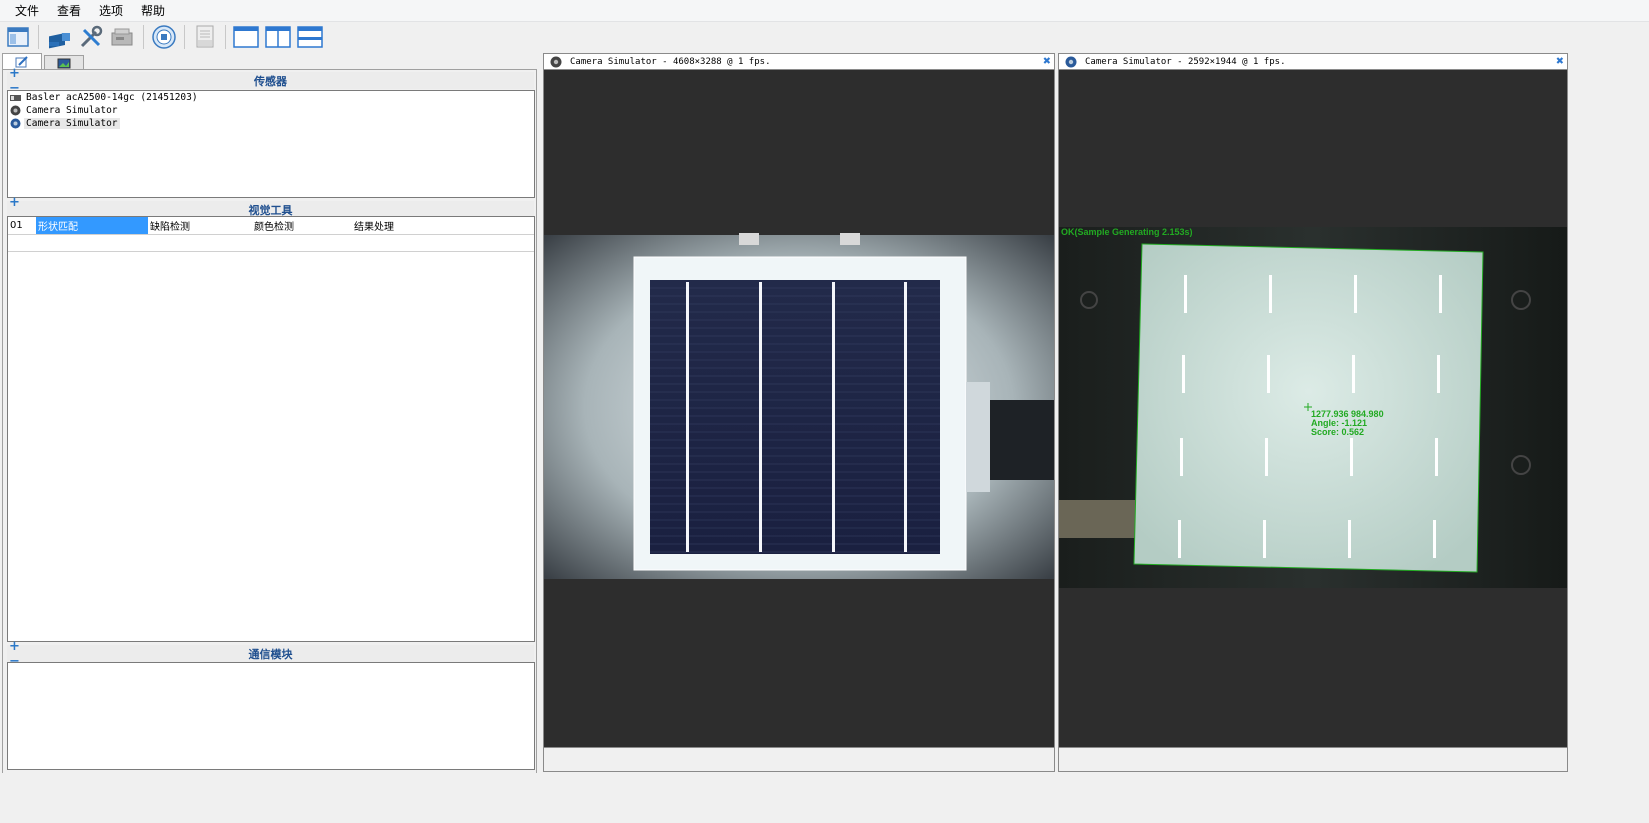 Image resolution: width=1649 pixels, height=823 pixels. Describe the element at coordinates (670, 61) in the screenshot. I see `camera-view-1-title: Camera Simulator - 4608×3288 @ 1 fps.` at that location.